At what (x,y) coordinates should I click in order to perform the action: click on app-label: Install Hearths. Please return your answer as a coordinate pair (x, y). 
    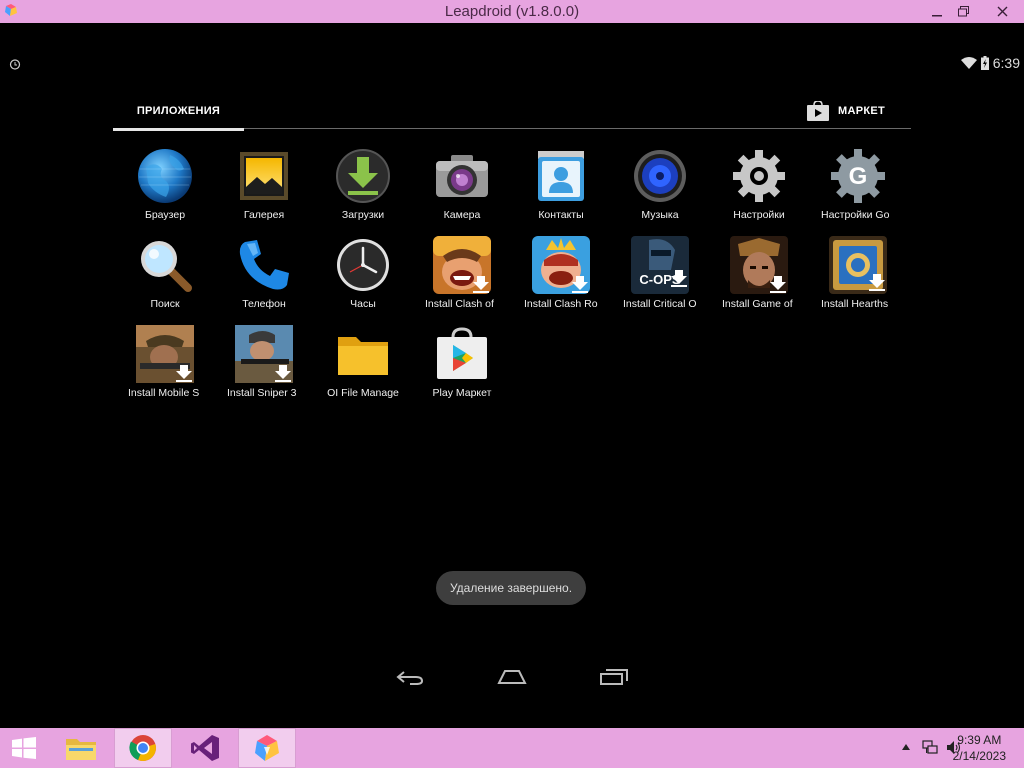
    Looking at the image, I should click on (855, 304).